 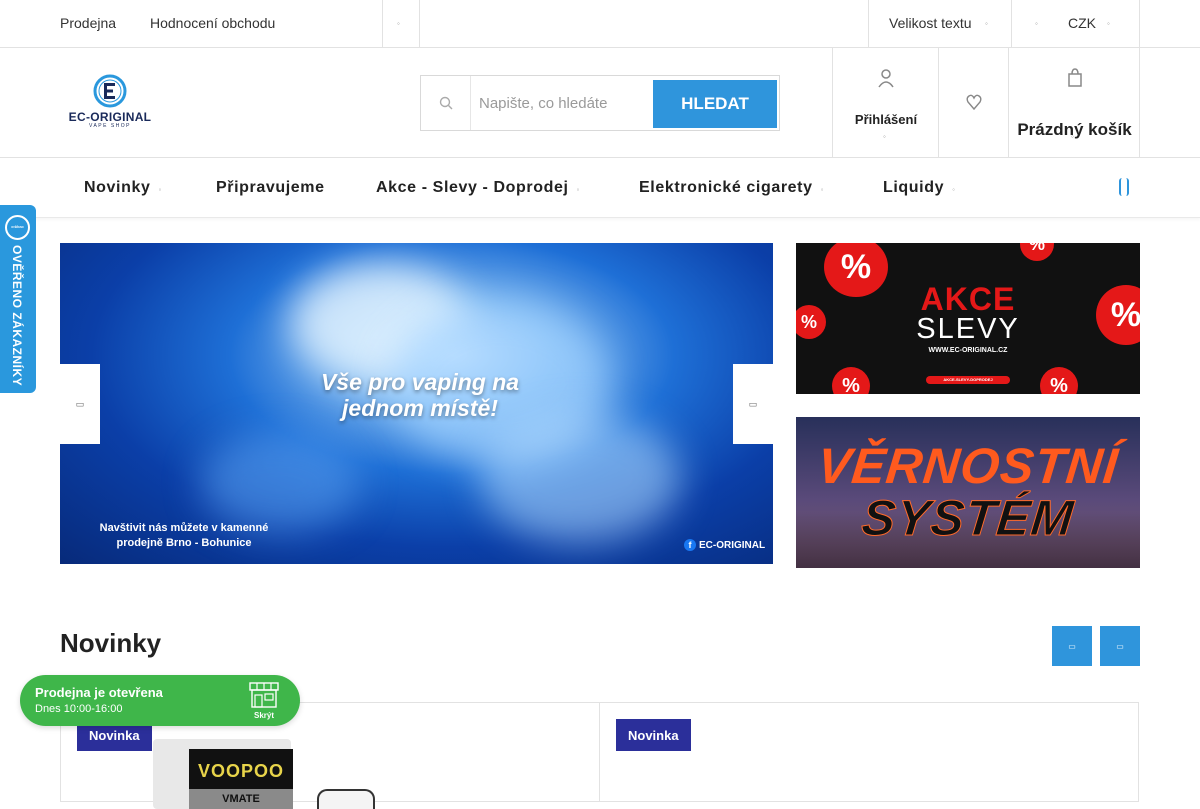 I want to click on logo: EC-ORIGINAL VAPE SHOP, so click(x=110, y=103).